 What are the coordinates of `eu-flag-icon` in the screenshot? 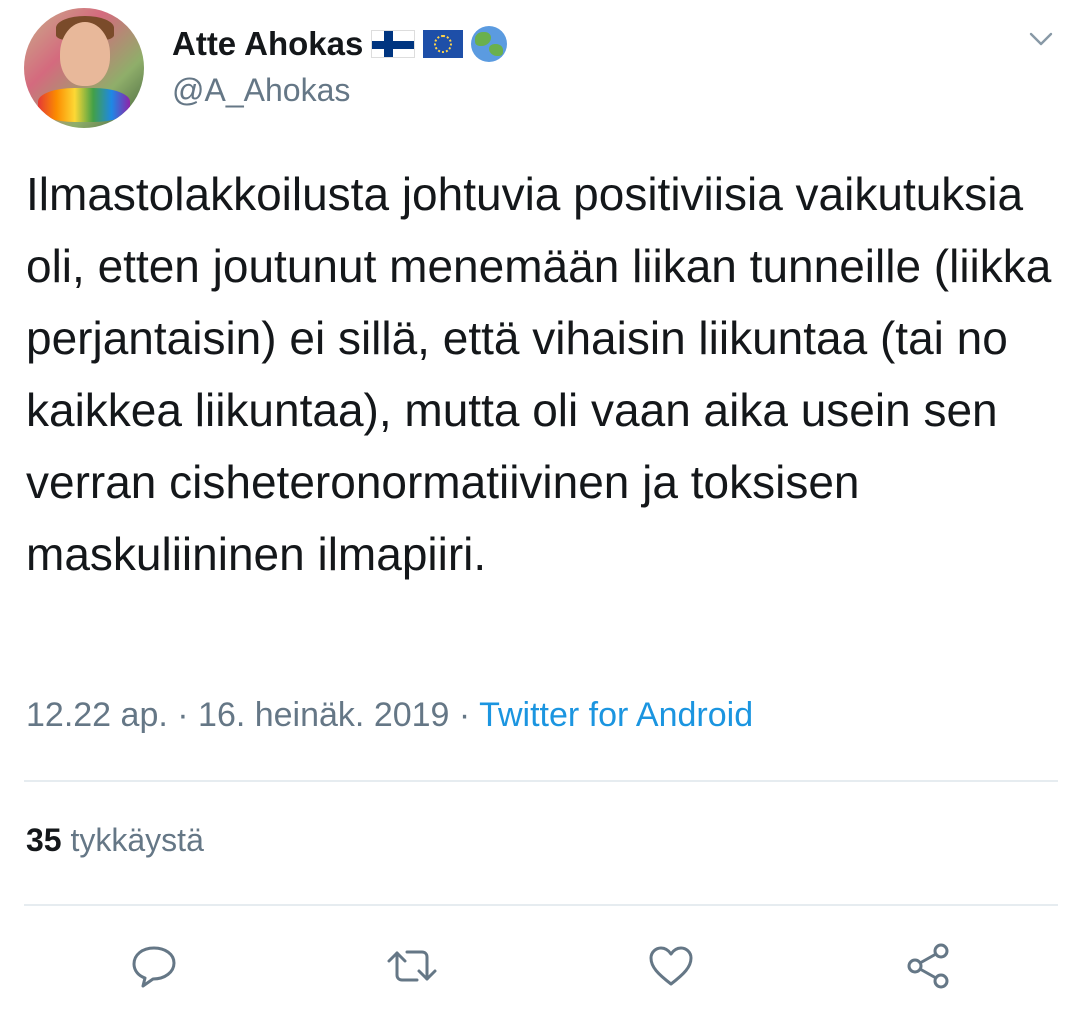 It's located at (443, 44).